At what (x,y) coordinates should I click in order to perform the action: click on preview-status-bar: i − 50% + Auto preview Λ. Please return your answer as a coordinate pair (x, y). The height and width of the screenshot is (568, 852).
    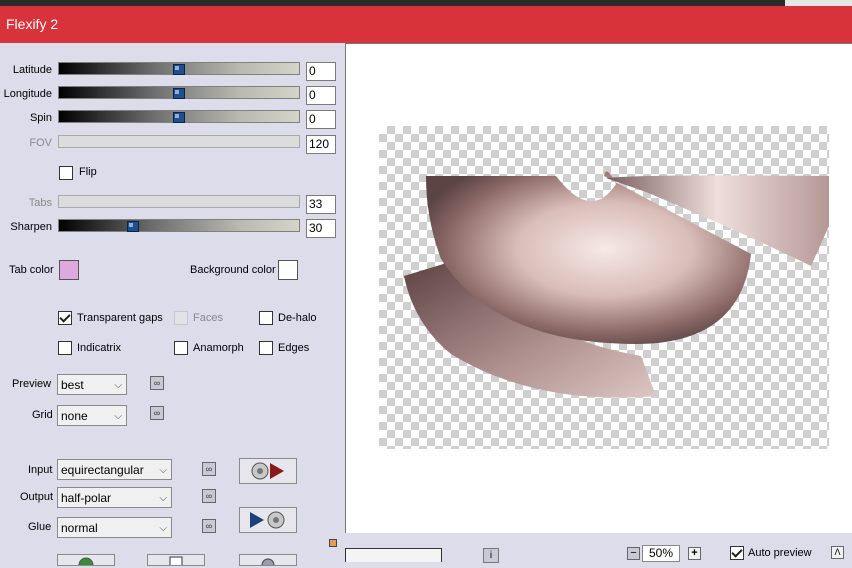
    Looking at the image, I should click on (590, 548).